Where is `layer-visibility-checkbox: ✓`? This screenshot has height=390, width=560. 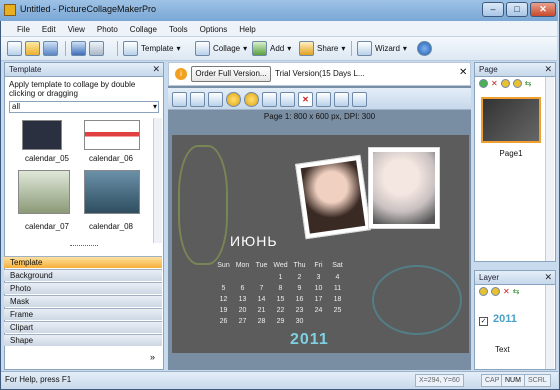 layer-visibility-checkbox: ✓ is located at coordinates (483, 321).